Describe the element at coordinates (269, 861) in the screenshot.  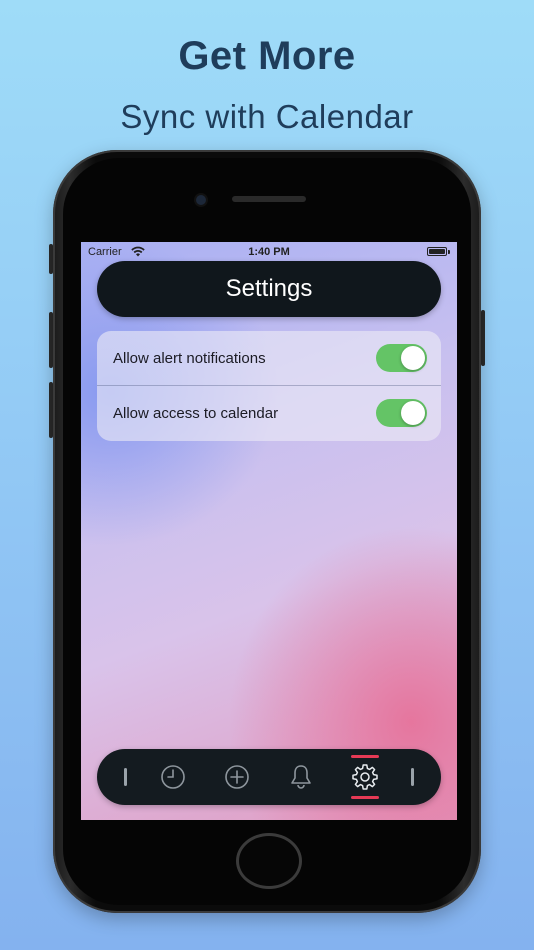
I see `home-button` at that location.